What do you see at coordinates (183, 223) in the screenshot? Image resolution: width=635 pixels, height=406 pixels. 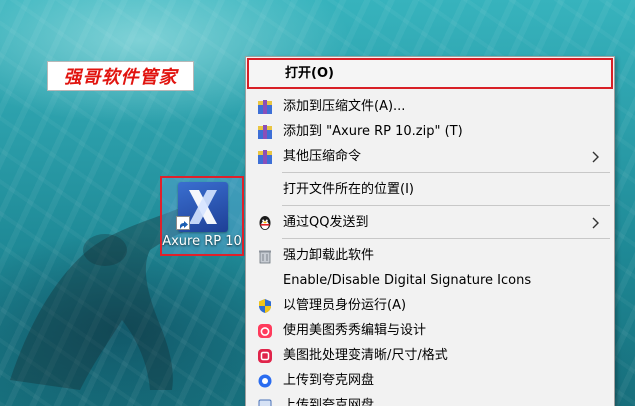 I see `shortcut-arrow-icon` at bounding box center [183, 223].